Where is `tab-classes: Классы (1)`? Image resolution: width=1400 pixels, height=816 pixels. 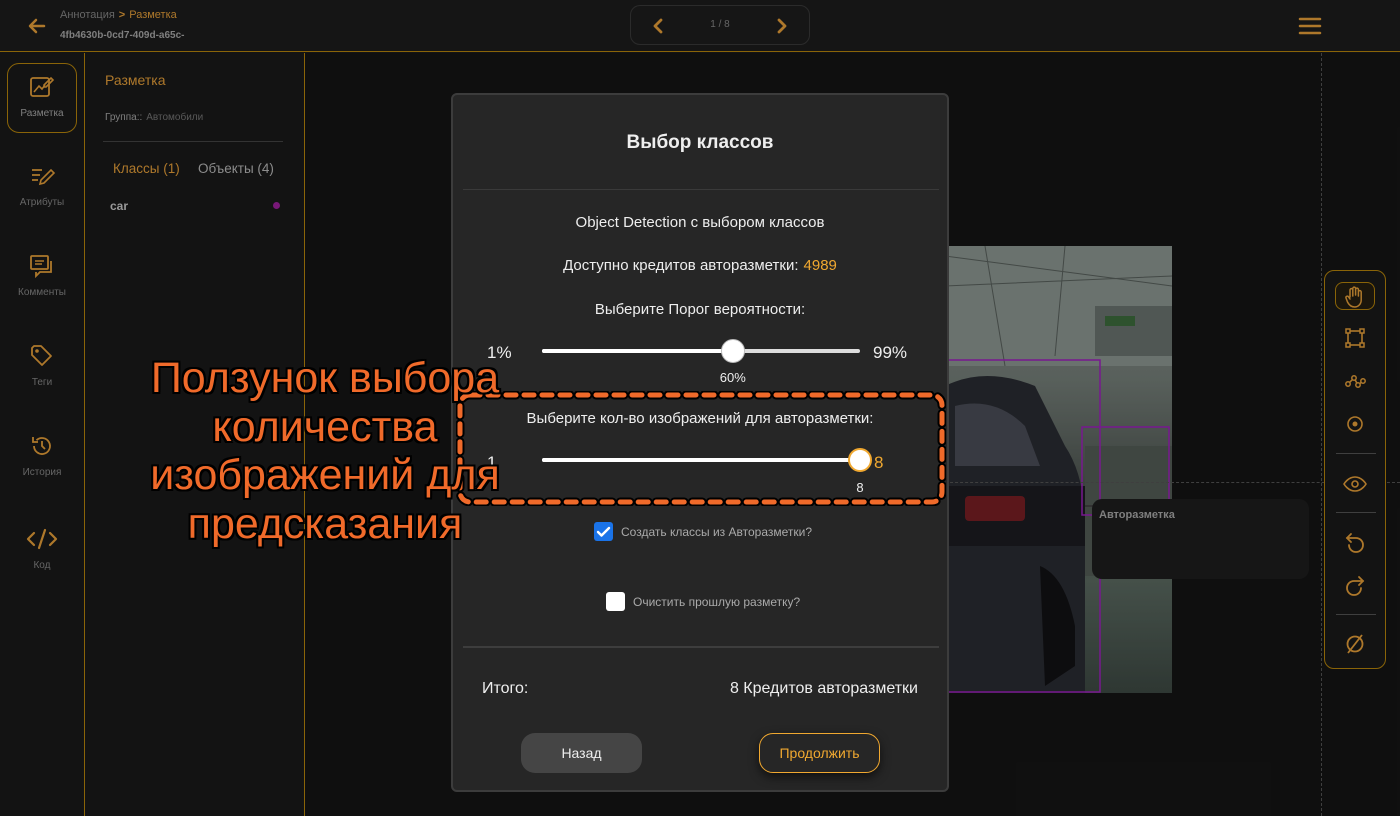
tab-classes: Классы (1) is located at coordinates (146, 168).